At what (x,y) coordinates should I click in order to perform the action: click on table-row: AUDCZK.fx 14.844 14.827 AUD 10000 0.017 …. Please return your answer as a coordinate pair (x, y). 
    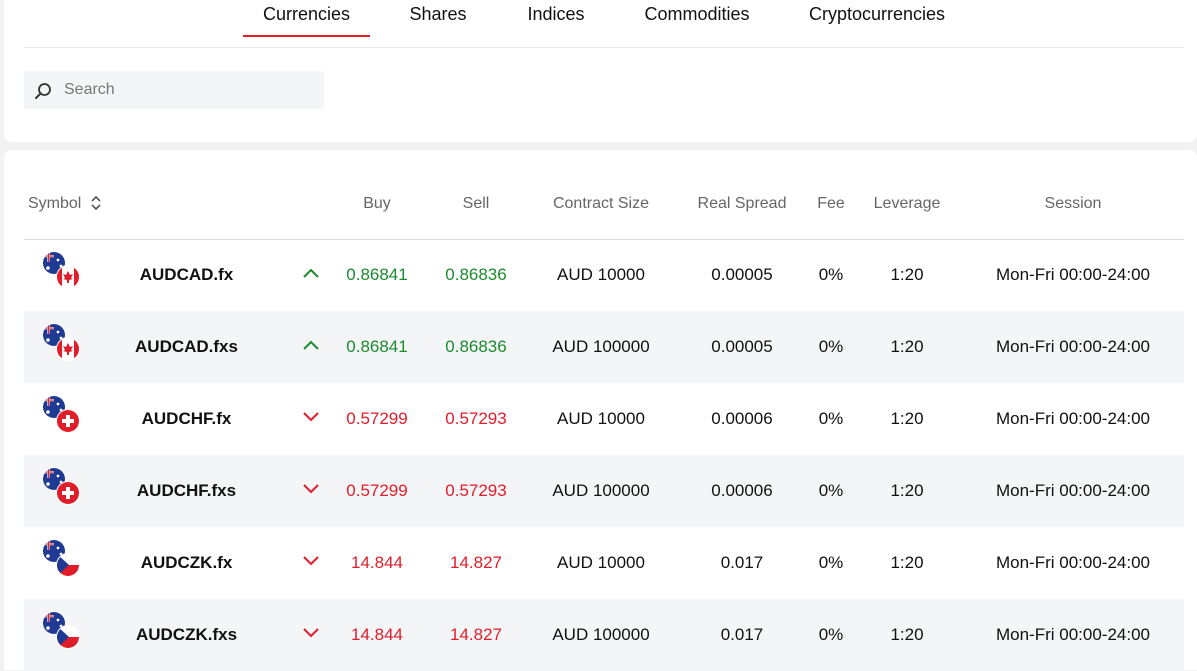
    Looking at the image, I should click on (604, 563).